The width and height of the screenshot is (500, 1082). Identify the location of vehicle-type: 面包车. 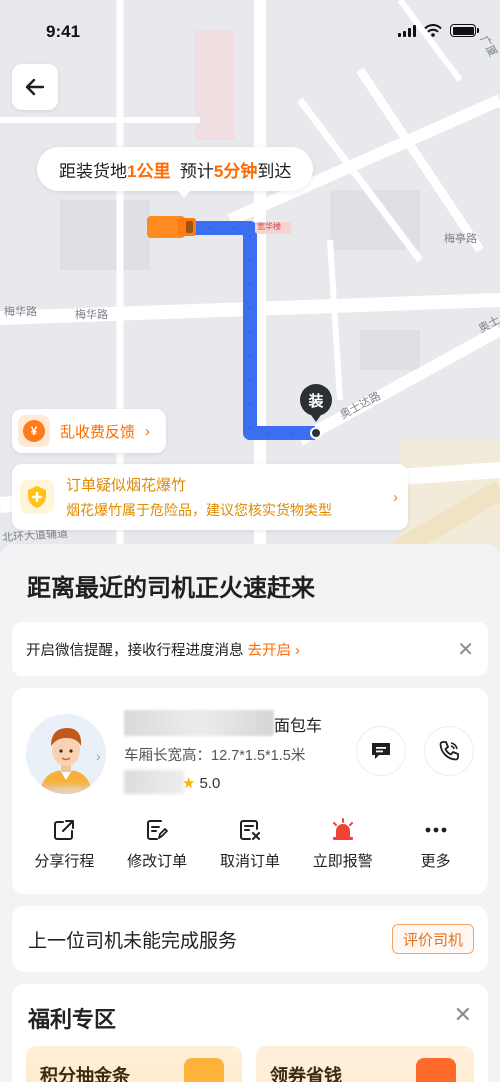
(298, 726).